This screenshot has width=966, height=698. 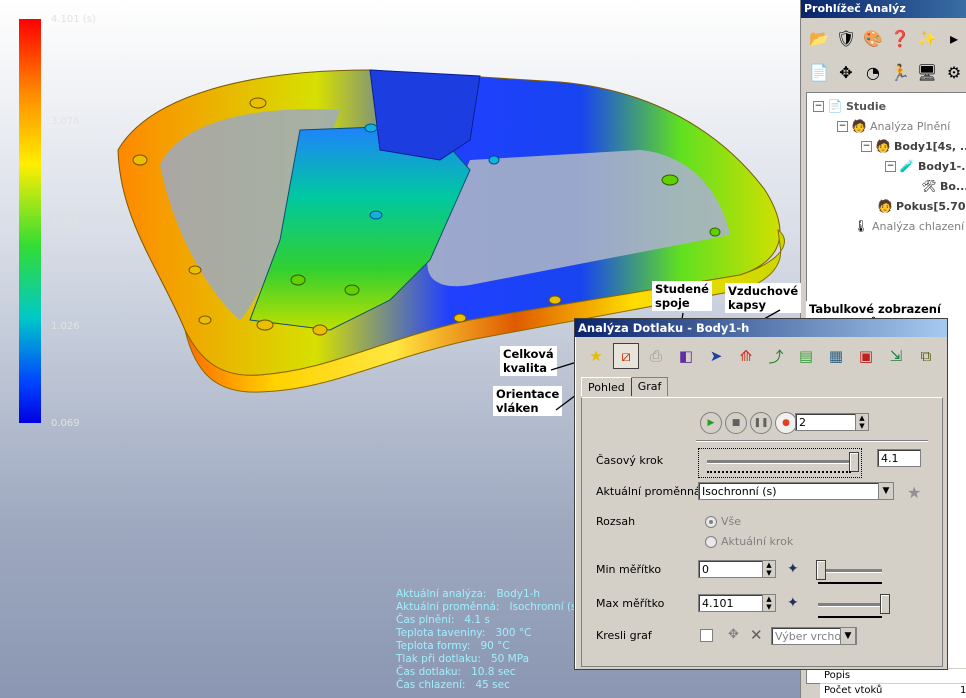 What do you see at coordinates (819, 72) in the screenshot?
I see `new-doc-icon: 📄` at bounding box center [819, 72].